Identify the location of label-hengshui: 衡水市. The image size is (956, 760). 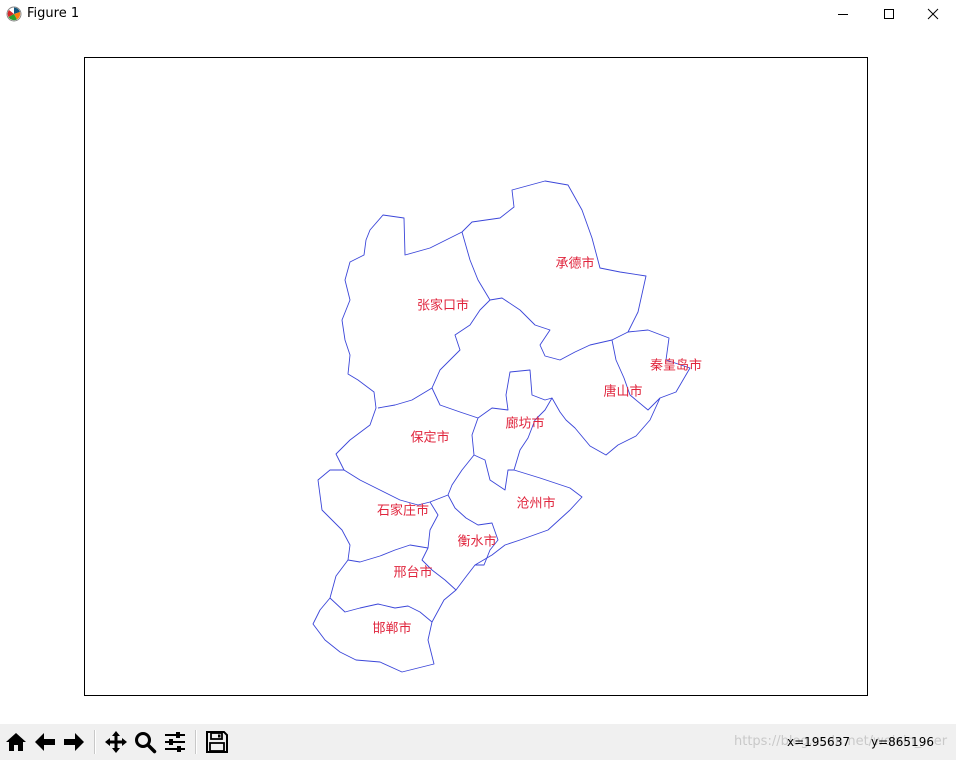
(476, 542).